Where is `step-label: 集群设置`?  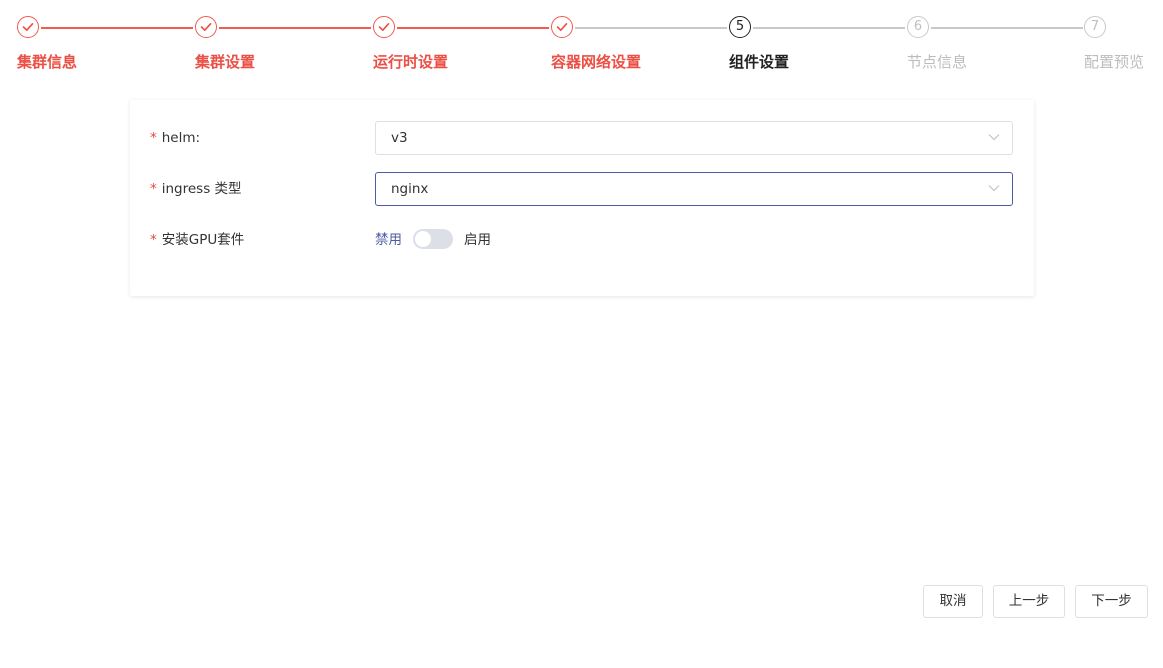 step-label: 集群设置 is located at coordinates (225, 62).